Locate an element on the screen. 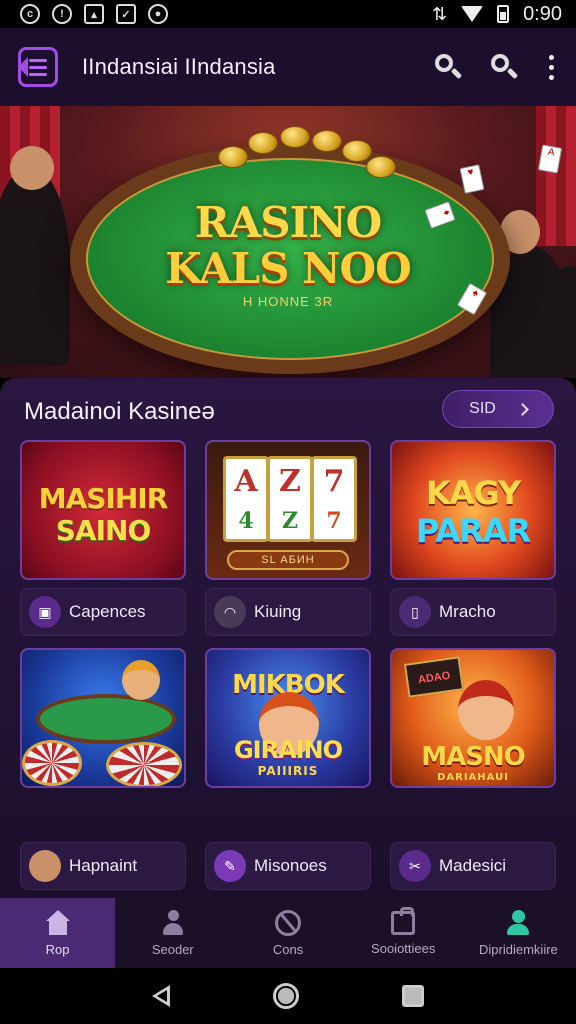 The height and width of the screenshot is (1024, 576). see-all-label: SID is located at coordinates (482, 408).